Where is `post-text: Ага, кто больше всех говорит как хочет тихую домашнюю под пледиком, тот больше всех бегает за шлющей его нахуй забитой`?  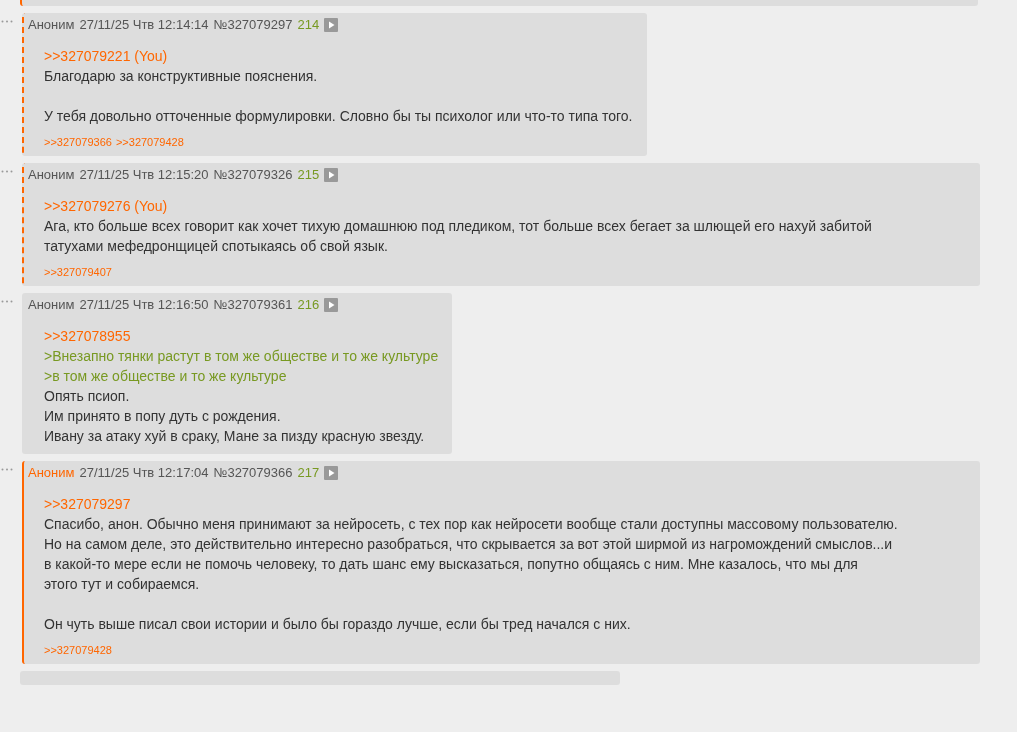
post-text: Ага, кто больше всех говорит как хочет тихую домашнюю под пледиком, тот больше всех бегает за шлющей его нахуй забитой is located at coordinates (458, 226).